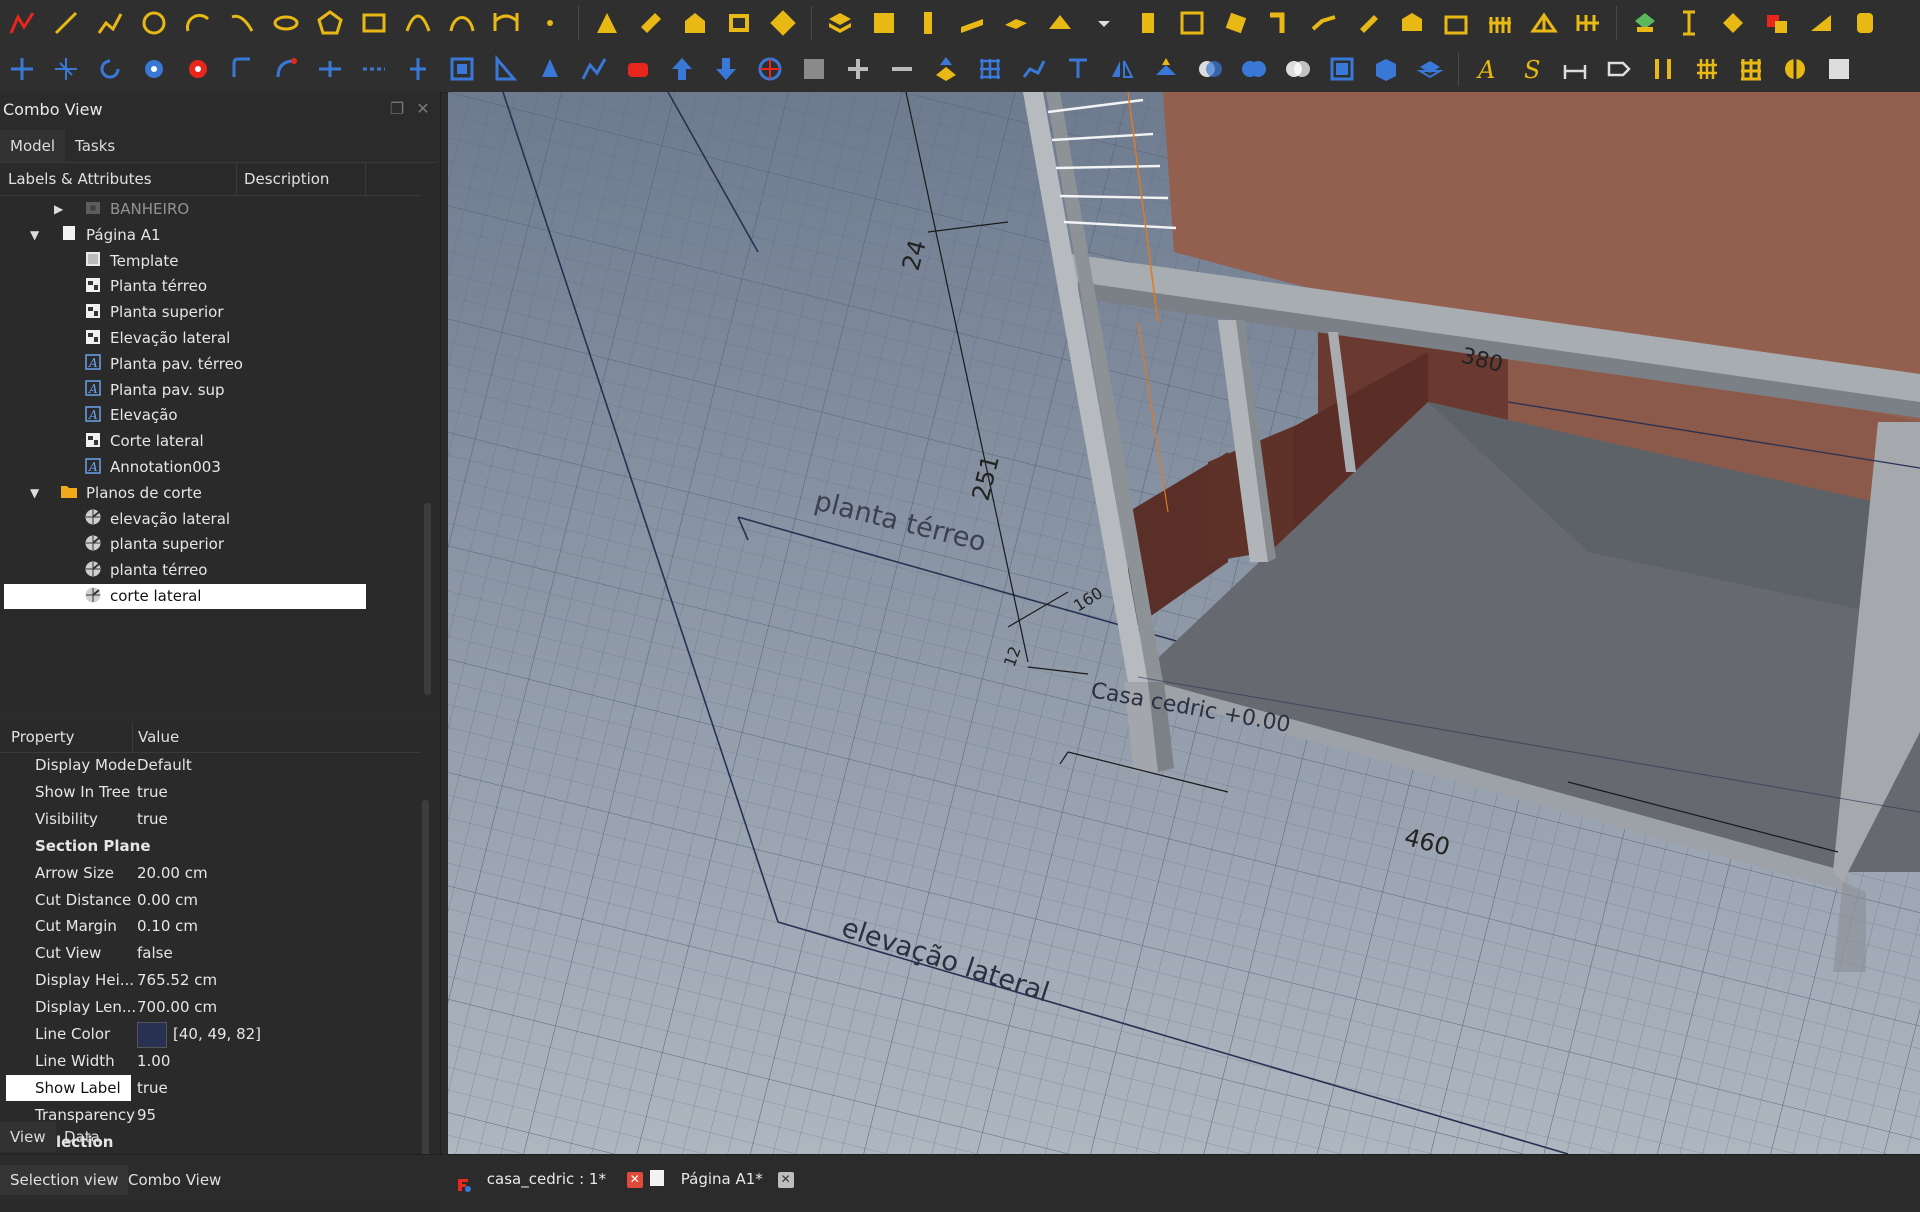 The width and height of the screenshot is (1920, 1212). I want to click on tab-data: Data, so click(82, 1137).